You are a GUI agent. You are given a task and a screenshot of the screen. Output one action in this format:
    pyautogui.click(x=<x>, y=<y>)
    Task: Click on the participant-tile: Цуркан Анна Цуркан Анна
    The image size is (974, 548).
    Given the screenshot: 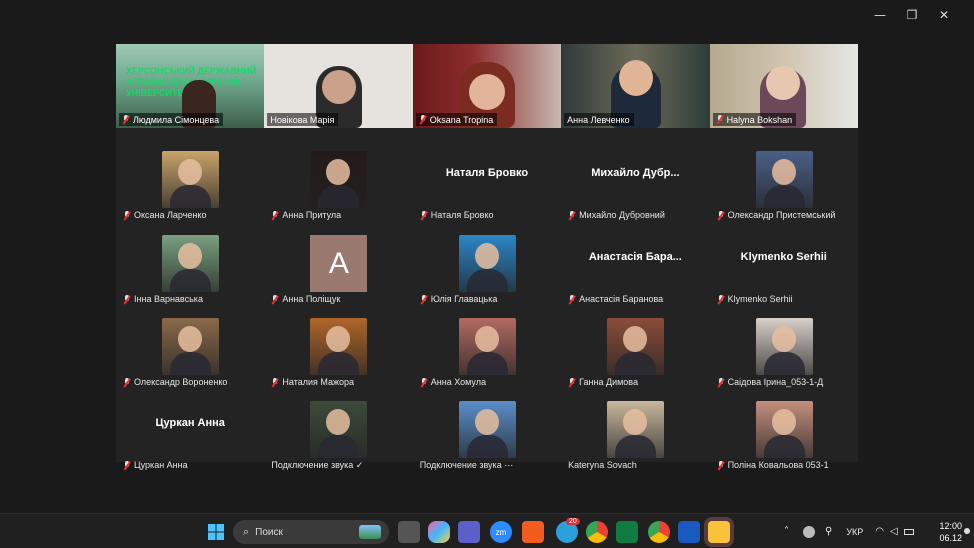 What is the action you would take?
    pyautogui.click(x=190, y=430)
    